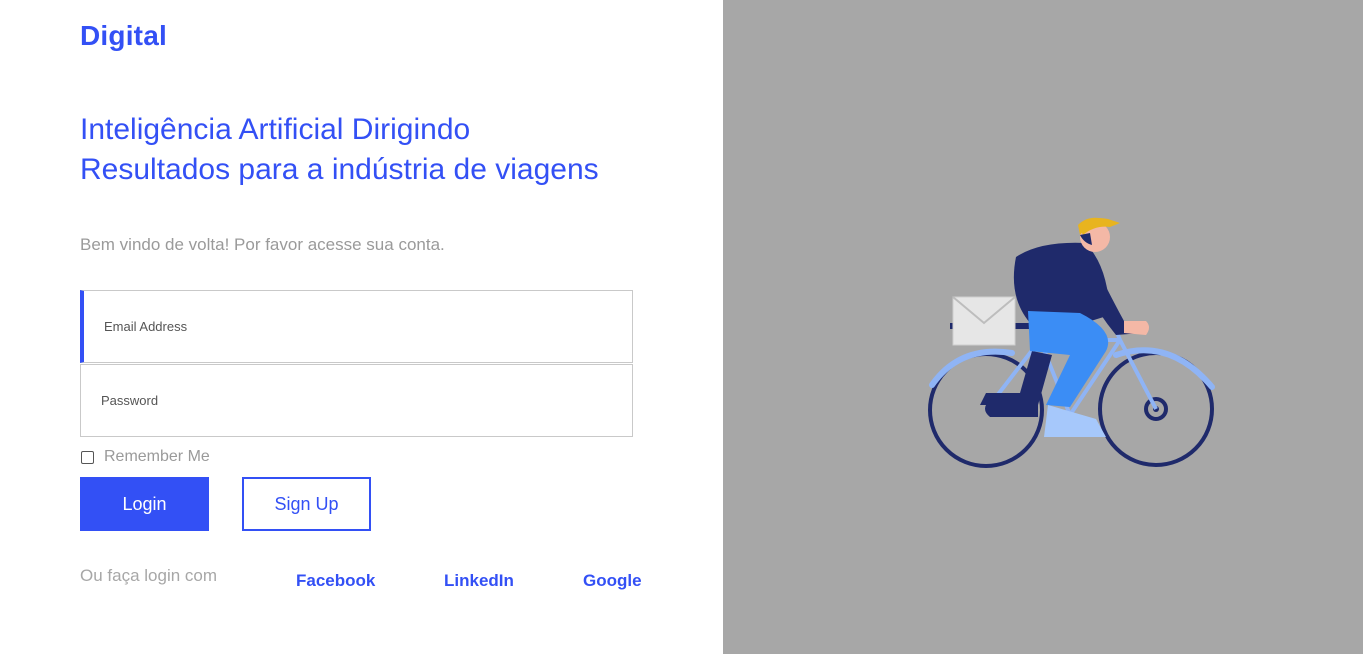 The width and height of the screenshot is (1363, 654). What do you see at coordinates (479, 581) in the screenshot?
I see `linkedin-login-link: LinkedIn` at bounding box center [479, 581].